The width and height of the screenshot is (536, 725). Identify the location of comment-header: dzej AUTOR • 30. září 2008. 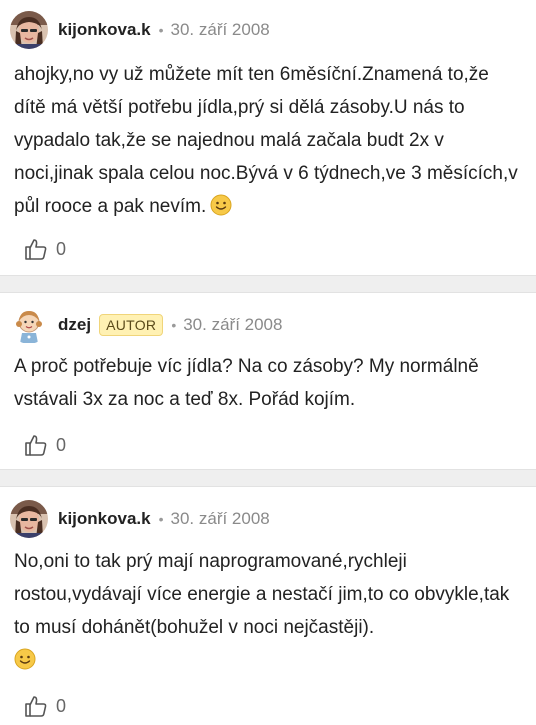
(146, 325).